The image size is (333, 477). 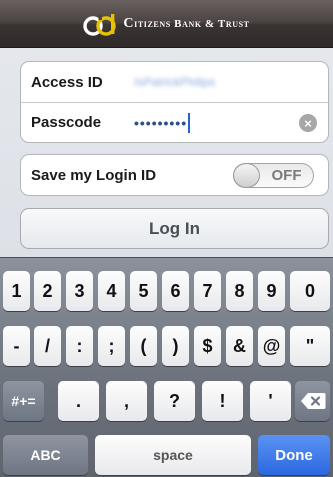 What do you see at coordinates (239, 291) in the screenshot?
I see `key-8: 8` at bounding box center [239, 291].